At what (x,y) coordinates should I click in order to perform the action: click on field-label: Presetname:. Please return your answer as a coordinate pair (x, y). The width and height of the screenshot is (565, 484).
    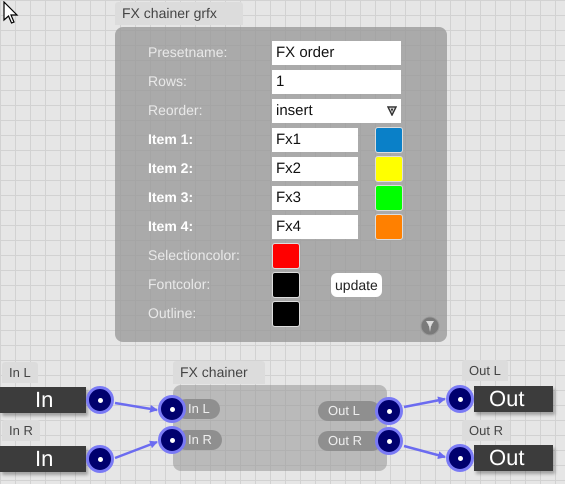
    Looking at the image, I should click on (188, 52).